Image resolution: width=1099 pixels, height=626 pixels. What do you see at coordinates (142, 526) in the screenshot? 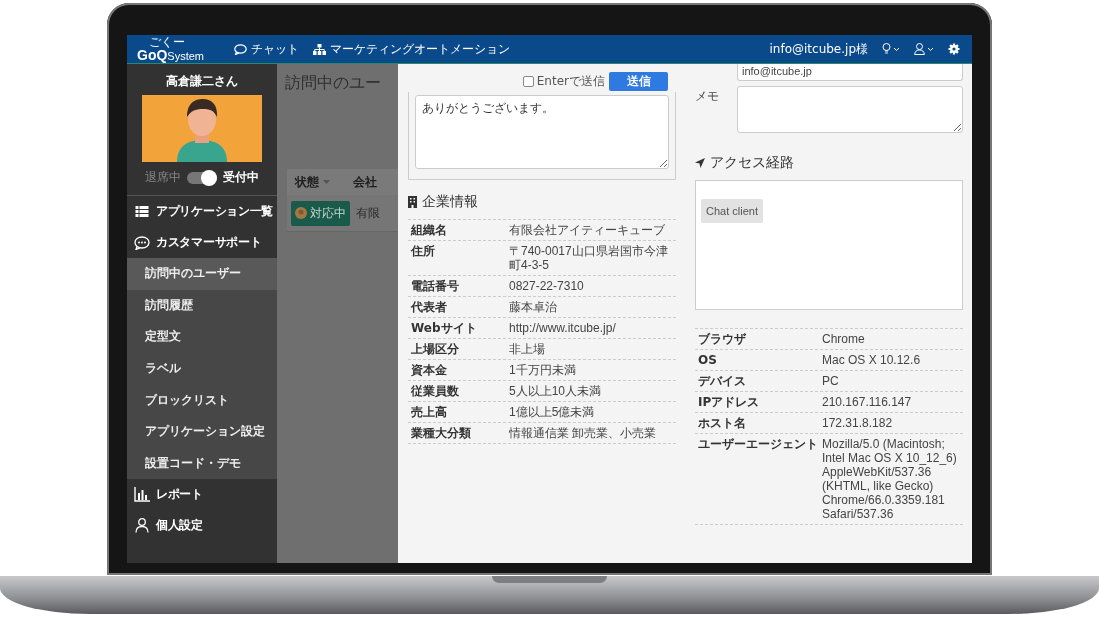
I see `person-icon` at bounding box center [142, 526].